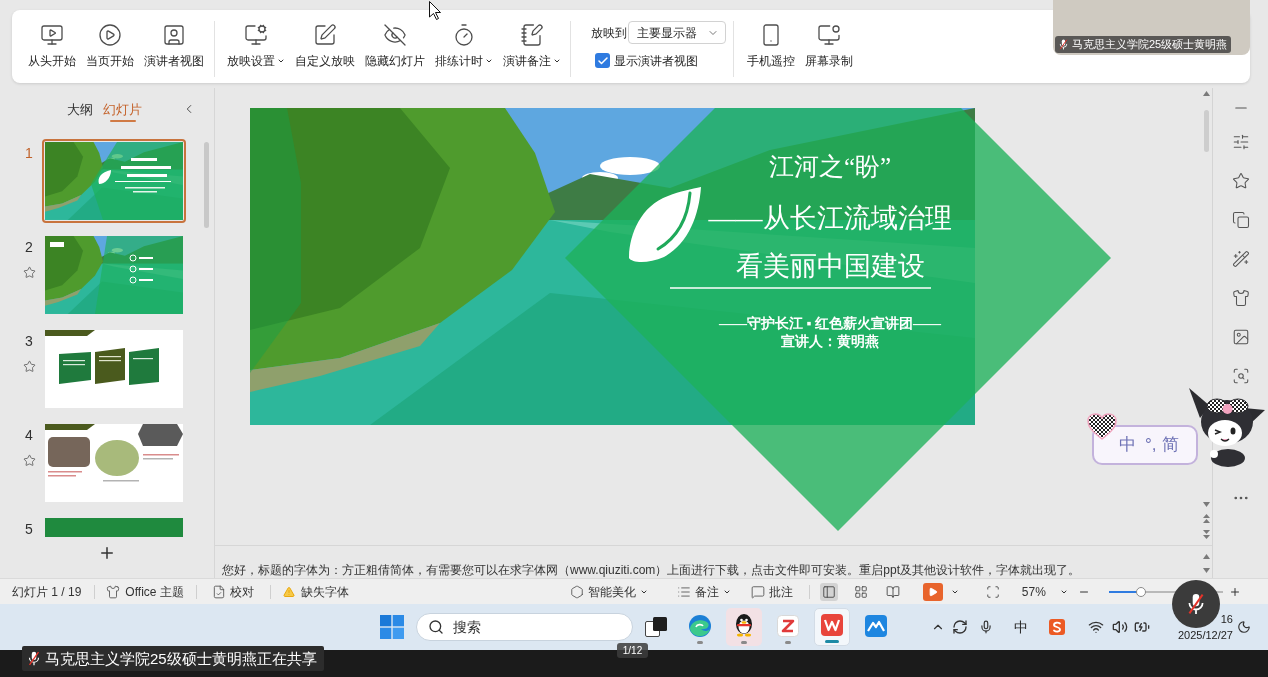 The image size is (1268, 677). I want to click on taskbar-app-button, so click(744, 627).